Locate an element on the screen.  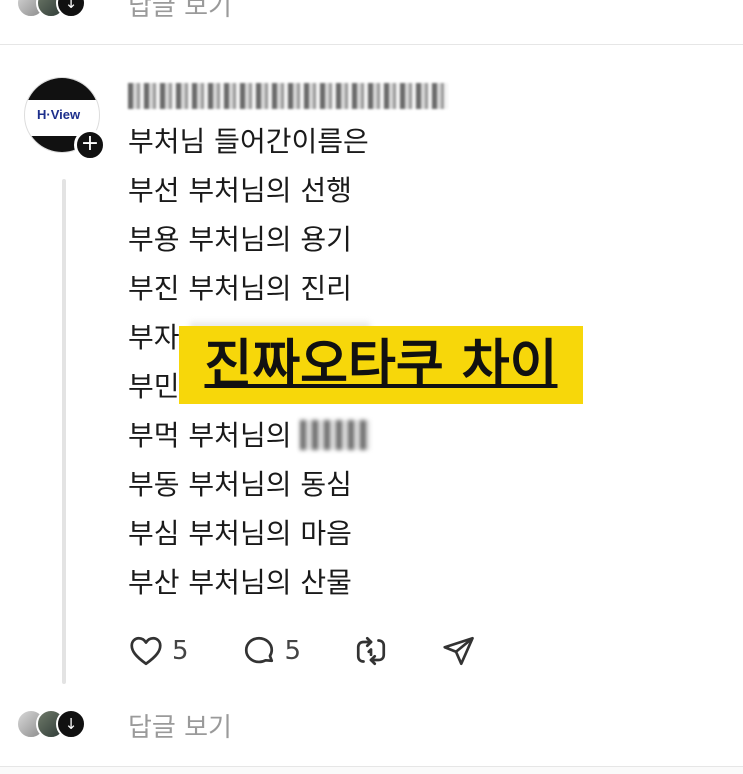
previous-post-footer: ↓ 답글 보기 is located at coordinates (371, 22).